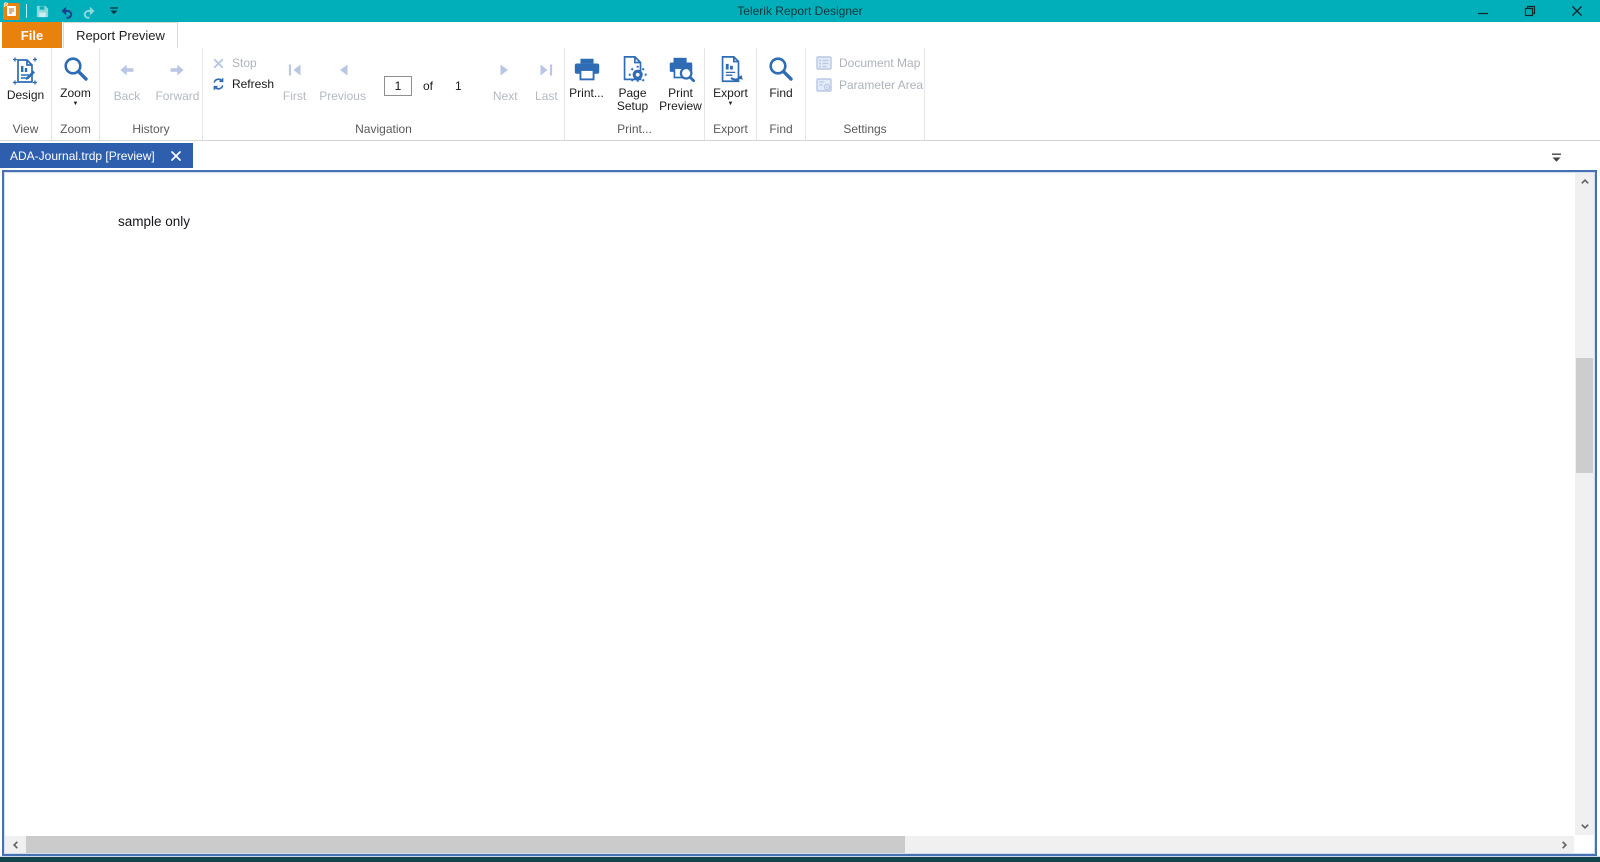 The image size is (1600, 862). Describe the element at coordinates (1482, 13) in the screenshot. I see `minimize-icon` at that location.